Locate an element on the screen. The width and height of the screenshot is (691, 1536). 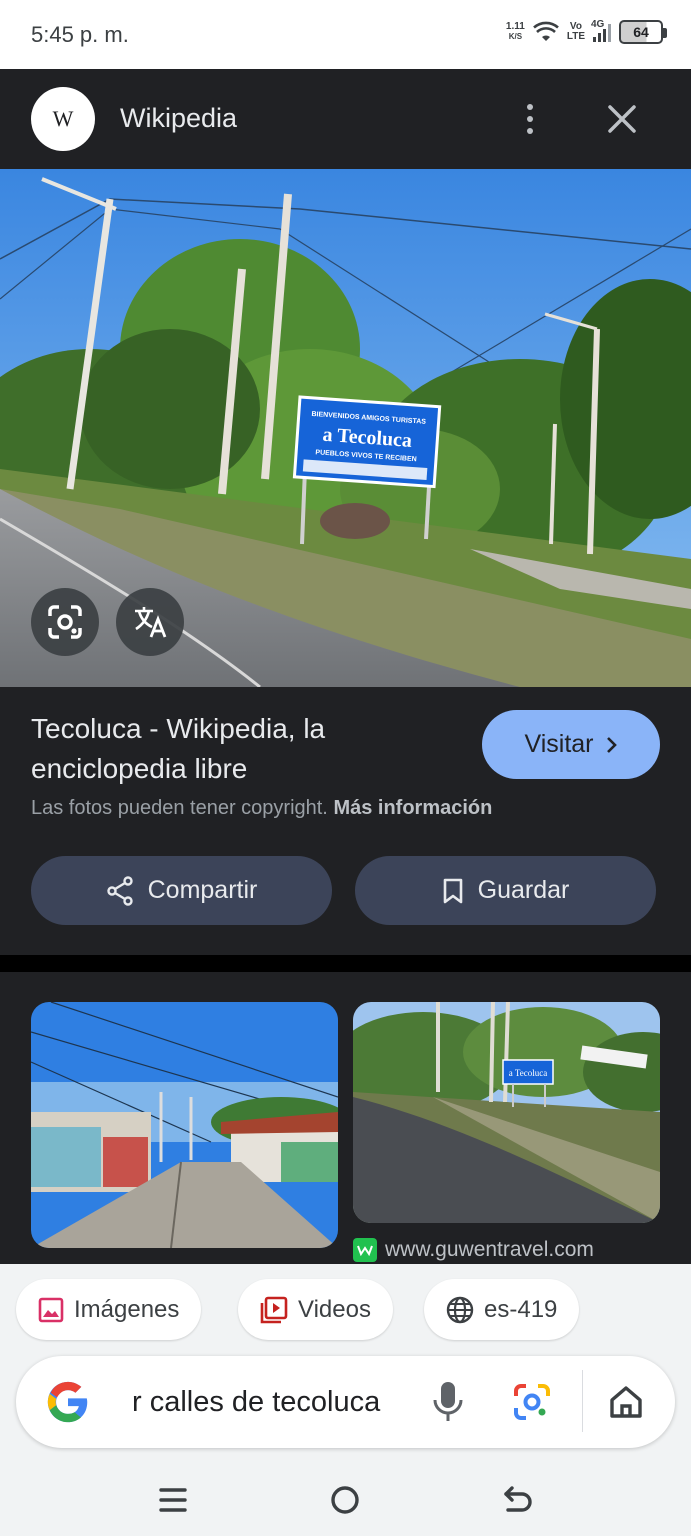
wikipedia-logo: W is located at coordinates (63, 119).